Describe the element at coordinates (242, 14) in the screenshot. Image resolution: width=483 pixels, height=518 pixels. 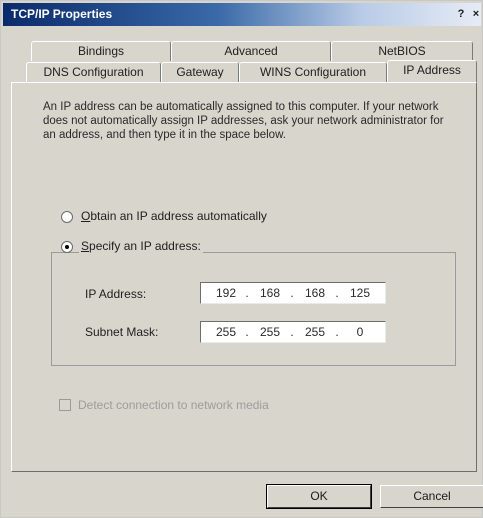
I see `title-bar: TCP/IP Properties ? ×` at that location.